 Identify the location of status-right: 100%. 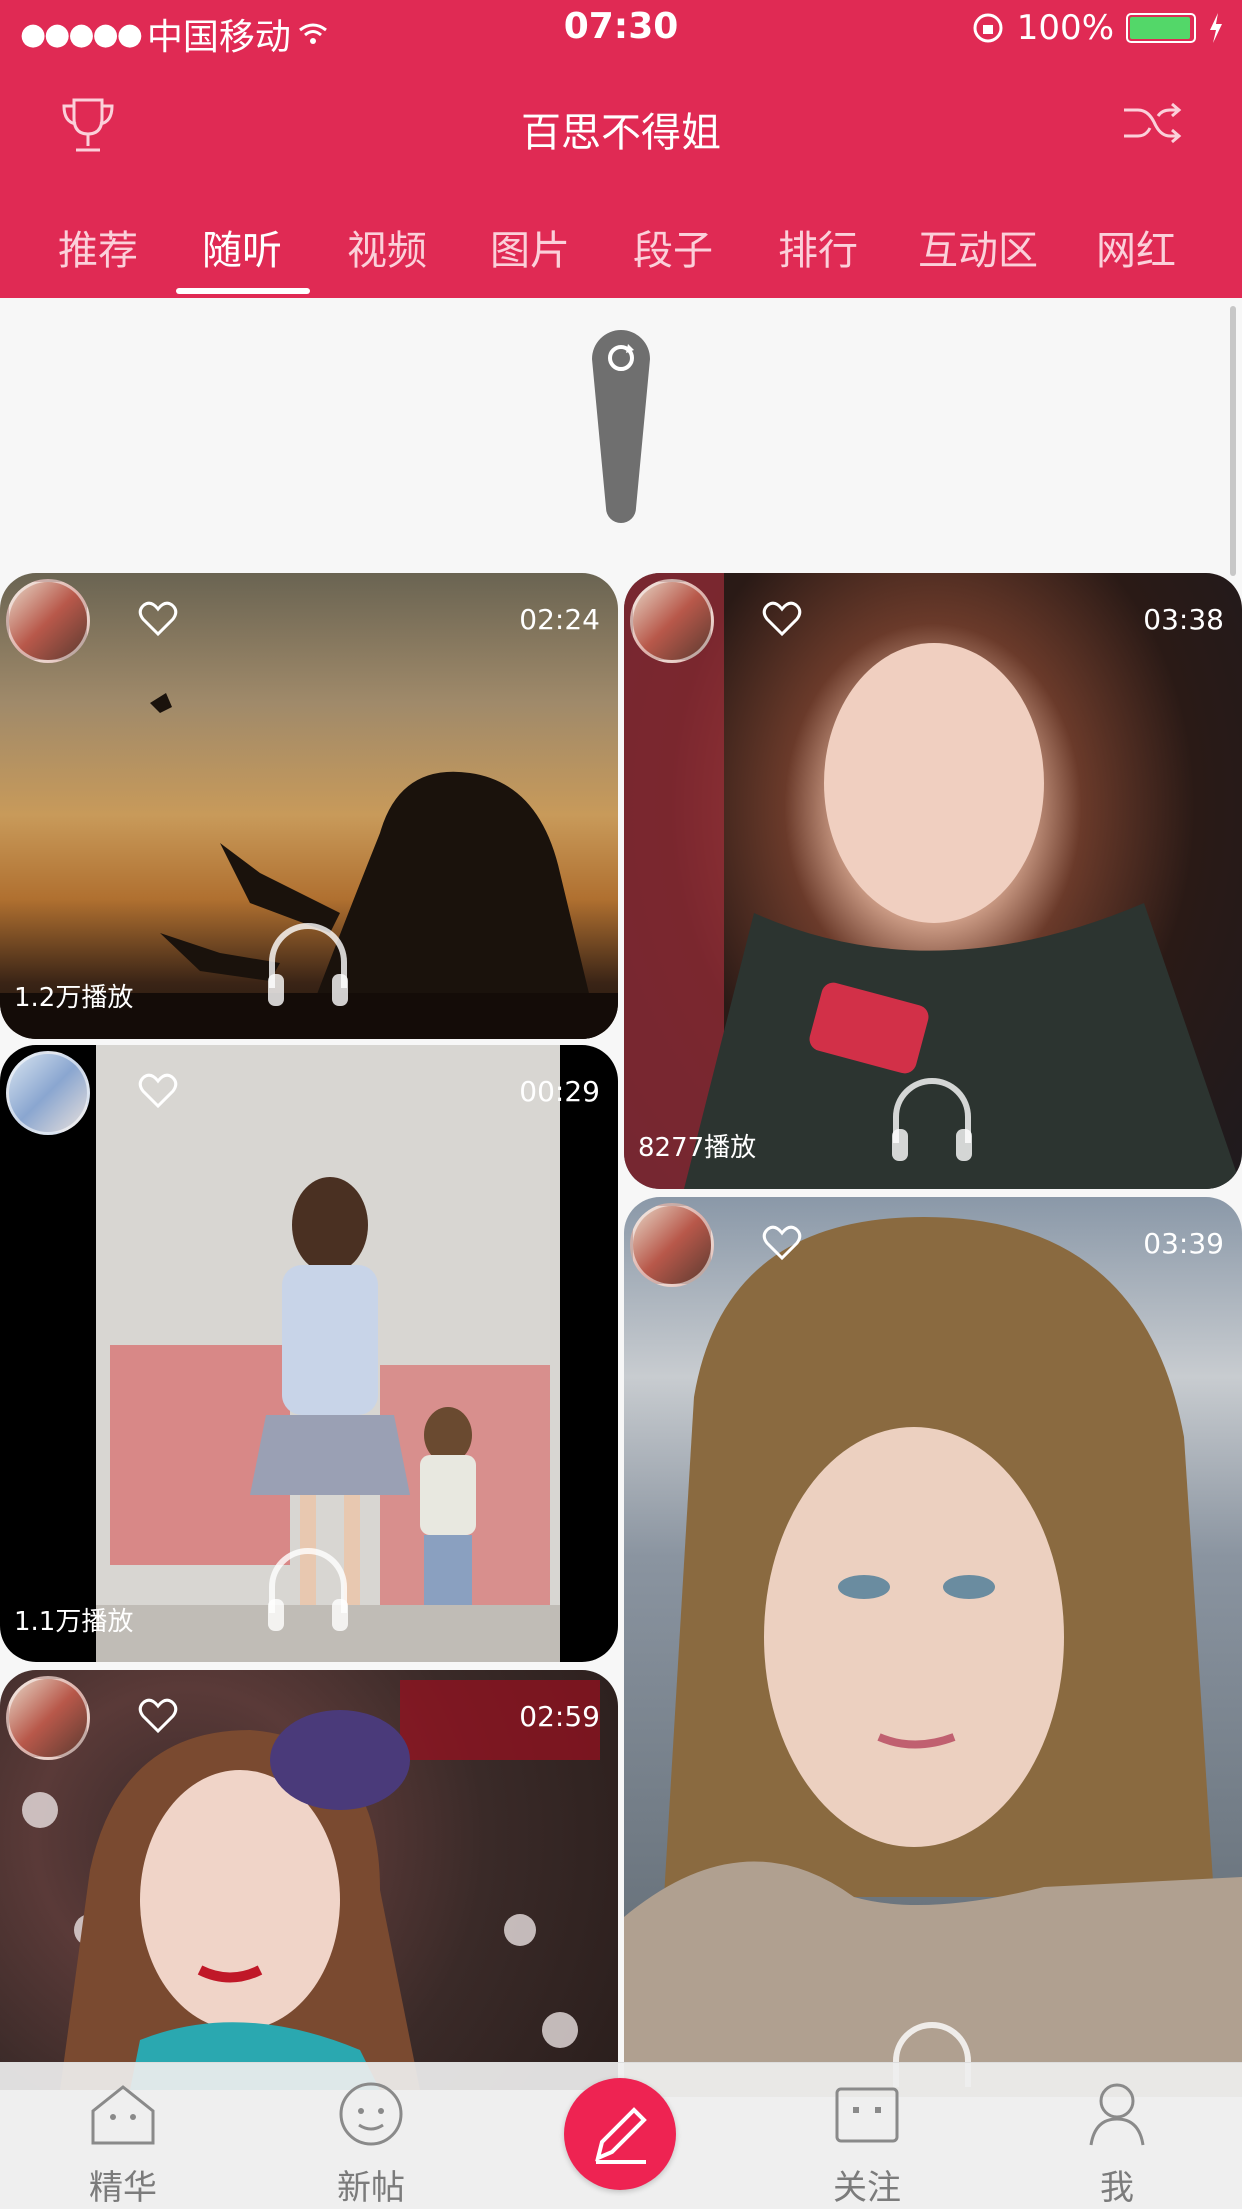
(1097, 28).